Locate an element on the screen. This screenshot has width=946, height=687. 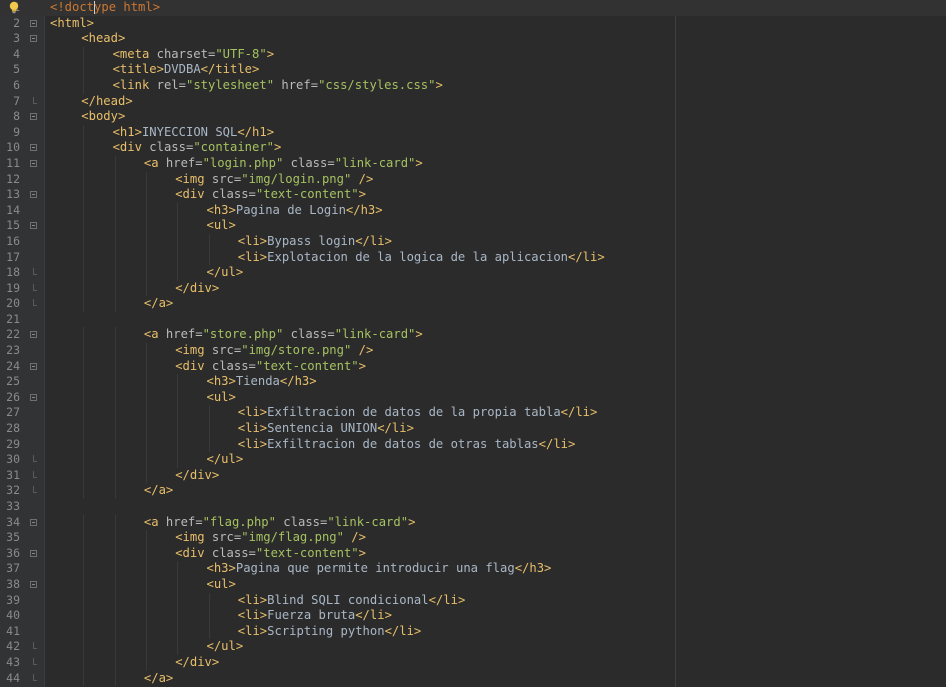
code-line: 43 </div> is located at coordinates (473, 662).